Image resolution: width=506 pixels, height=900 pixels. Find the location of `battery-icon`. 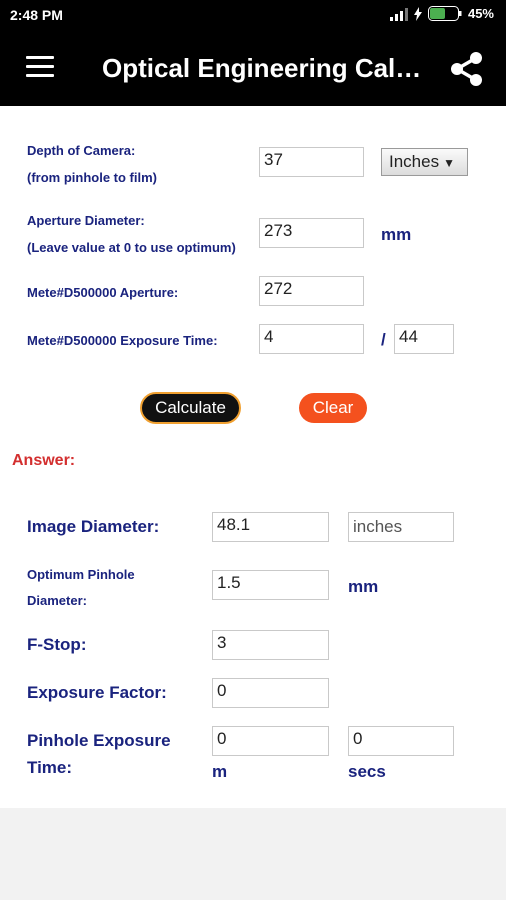

battery-icon is located at coordinates (444, 13).